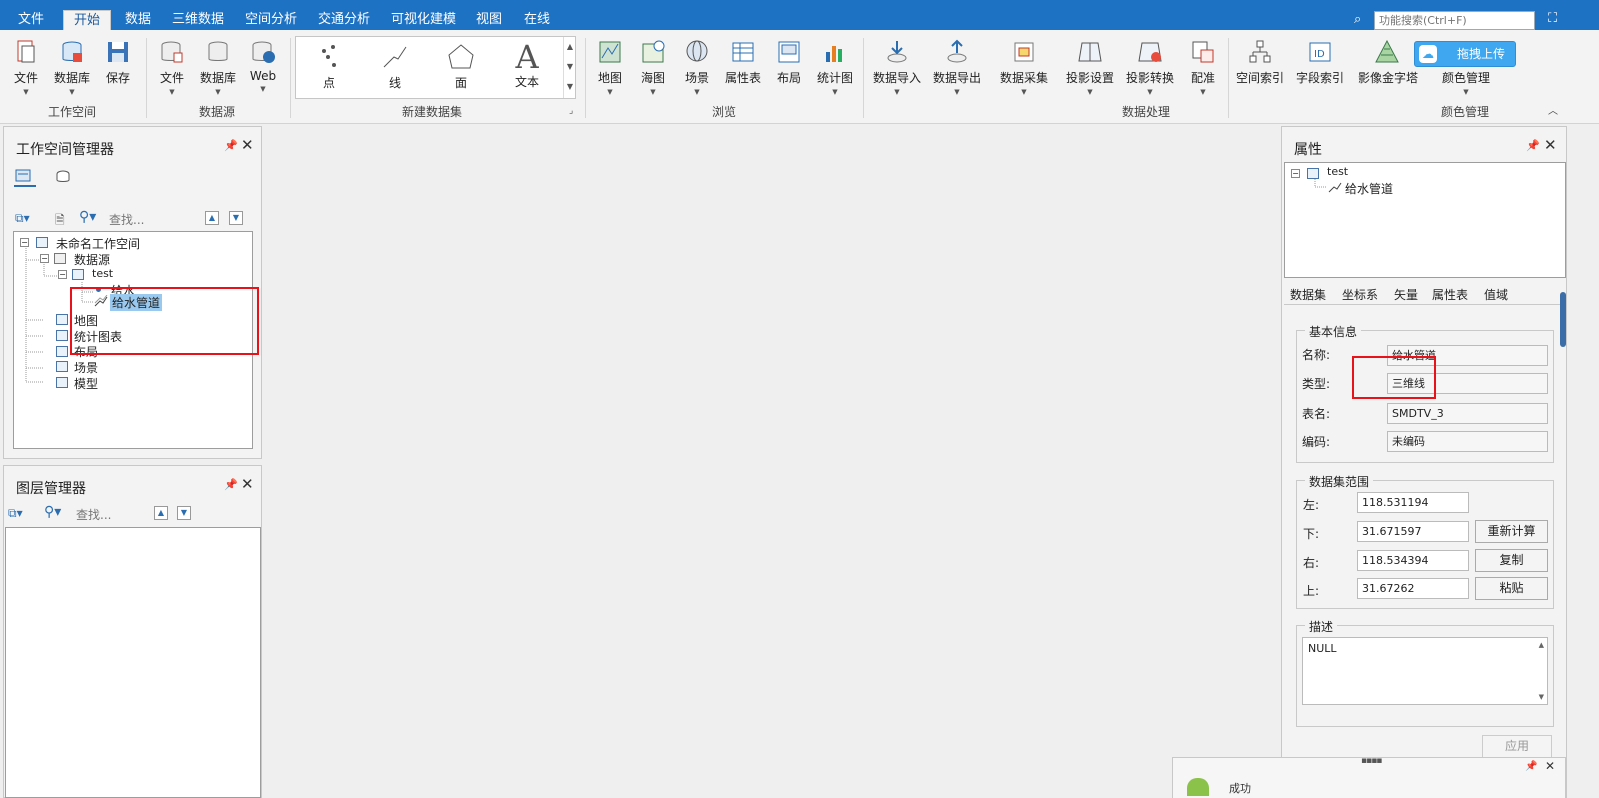 The width and height of the screenshot is (1599, 798). Describe the element at coordinates (87, 20) in the screenshot. I see `tab-home: 开始` at that location.